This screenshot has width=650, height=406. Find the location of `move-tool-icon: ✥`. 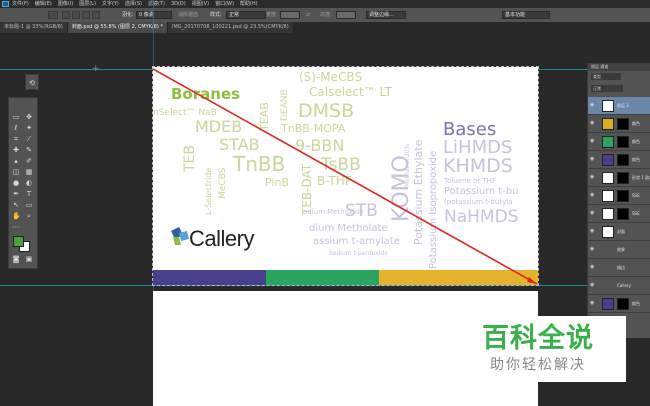

move-tool-icon: ✥ is located at coordinates (29, 117).